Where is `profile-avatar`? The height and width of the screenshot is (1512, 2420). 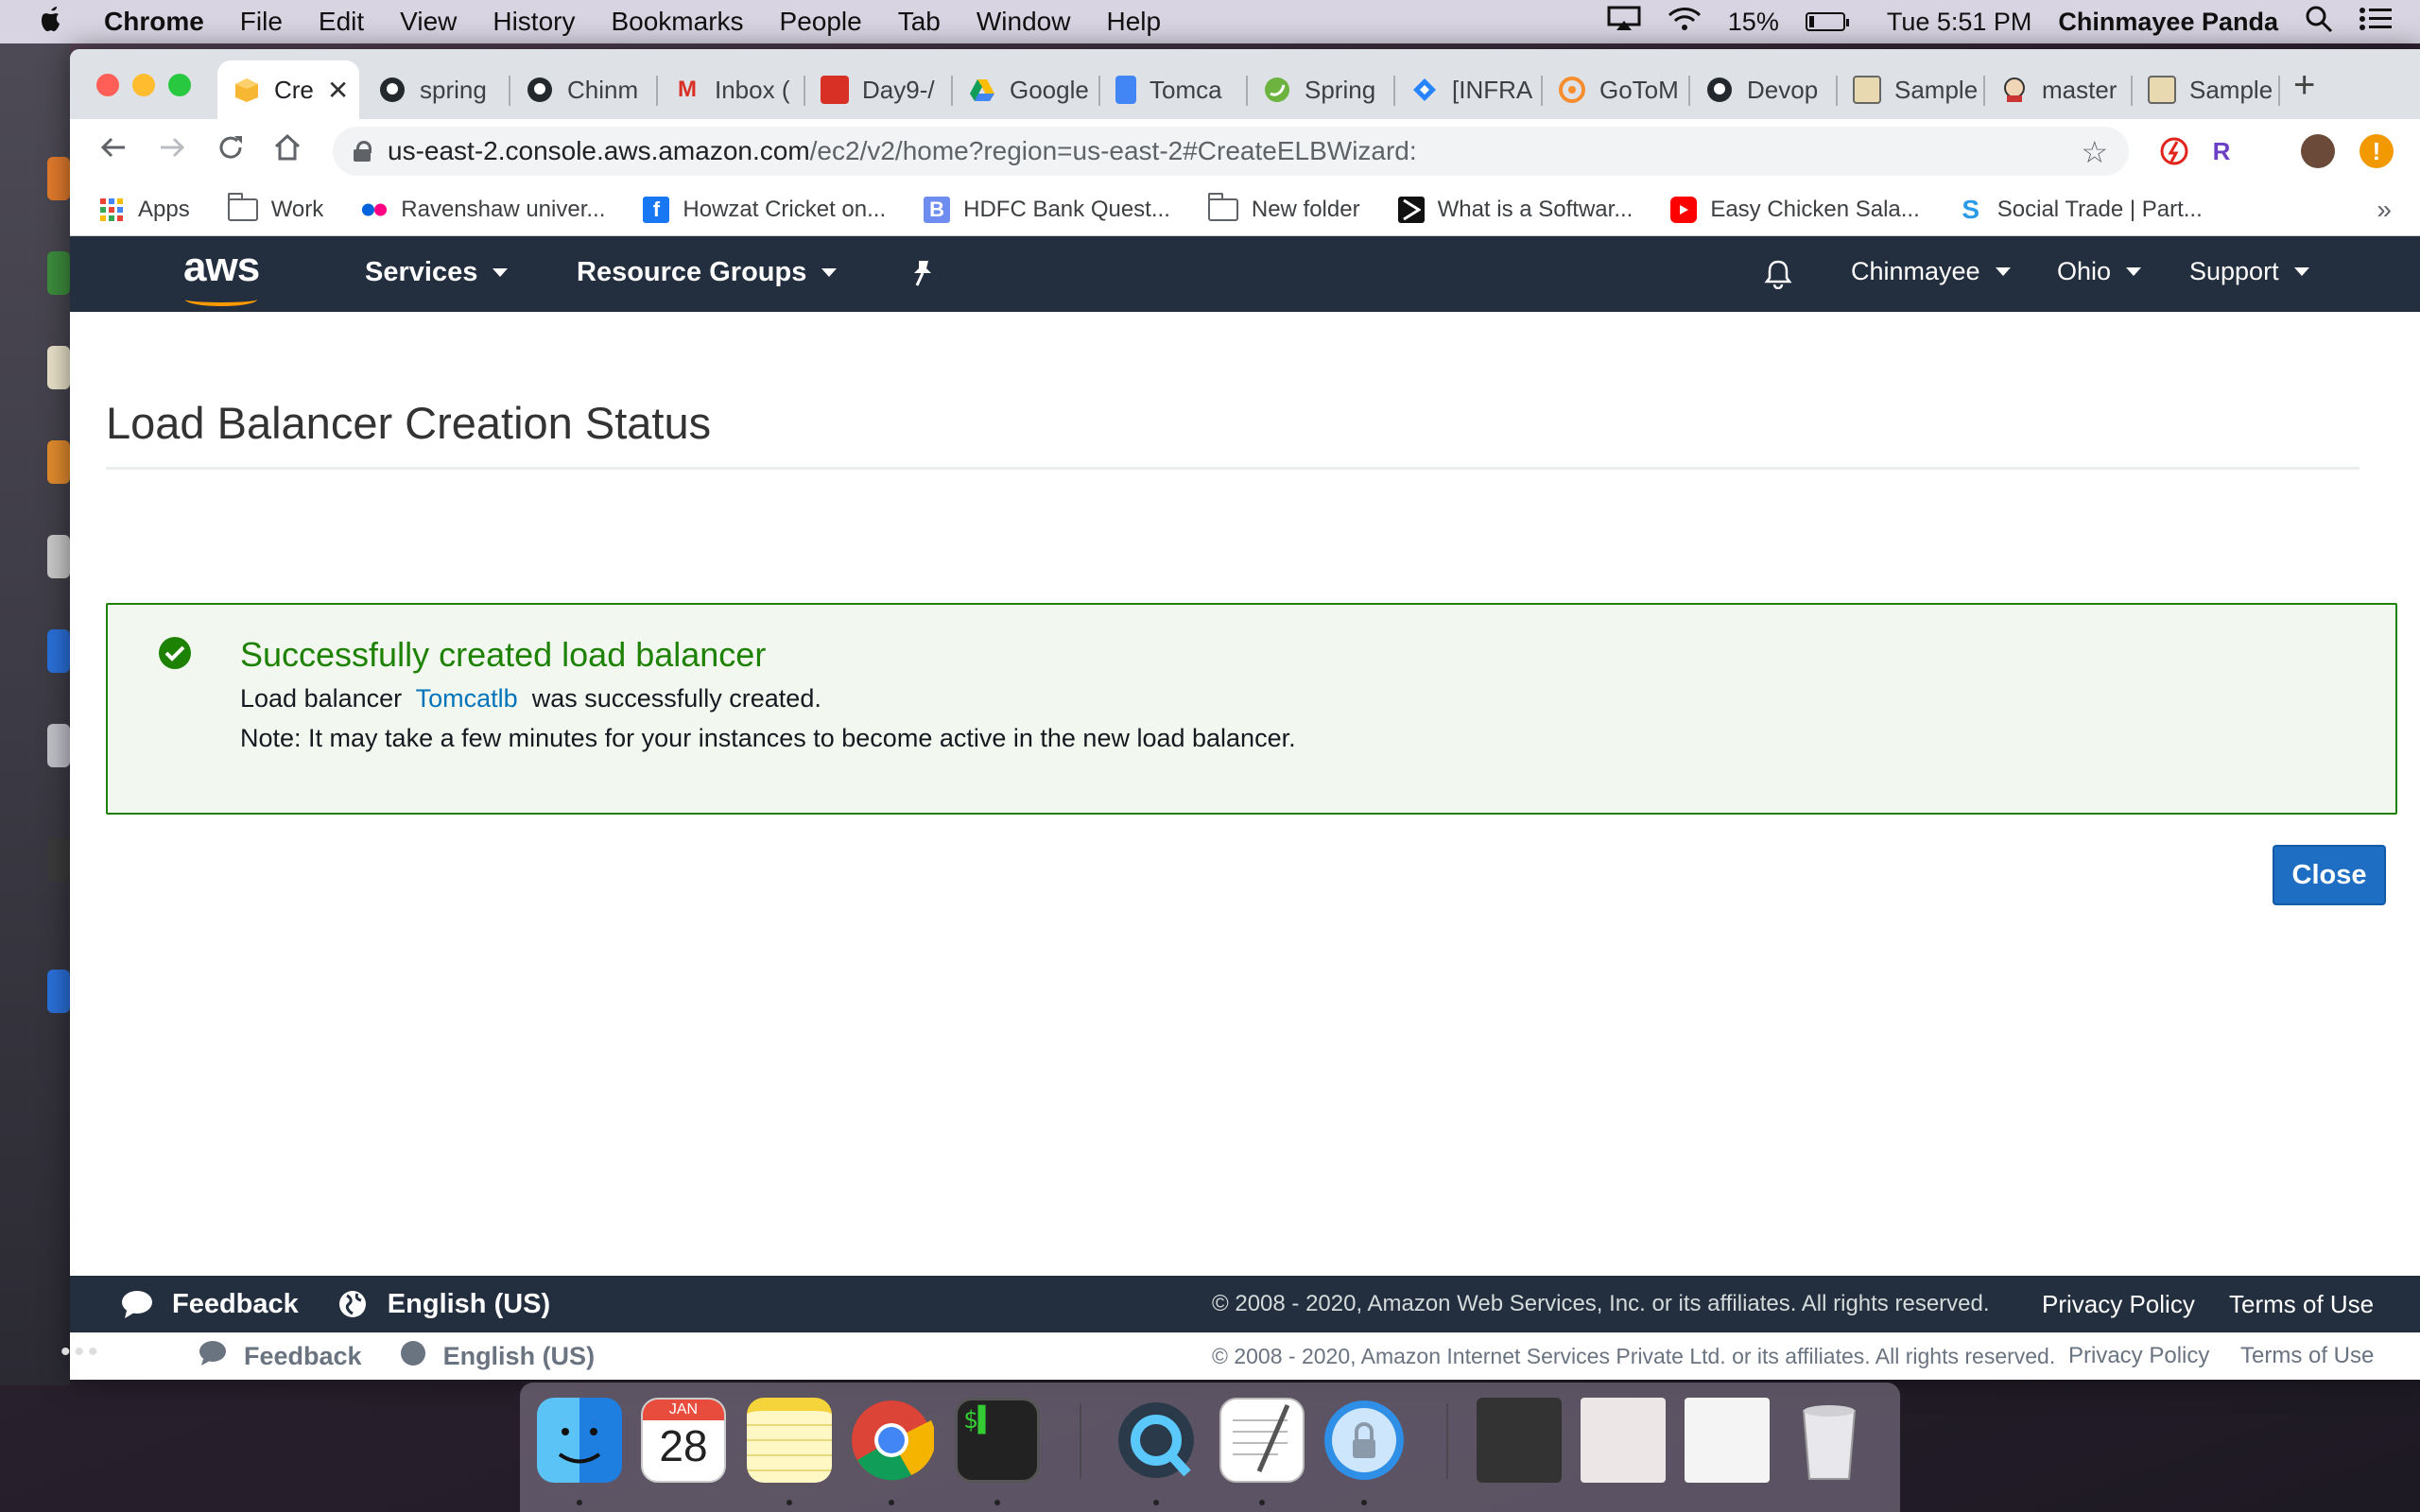
profile-avatar is located at coordinates (2318, 151).